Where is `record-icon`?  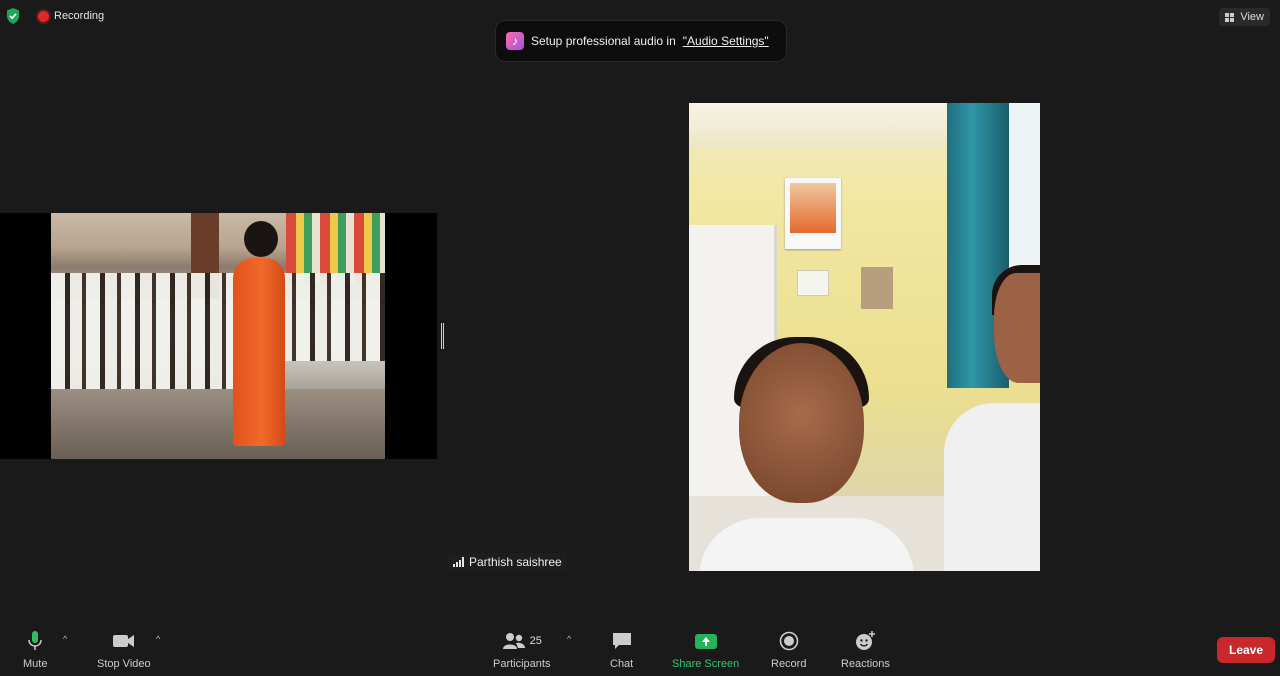 record-icon is located at coordinates (789, 641).